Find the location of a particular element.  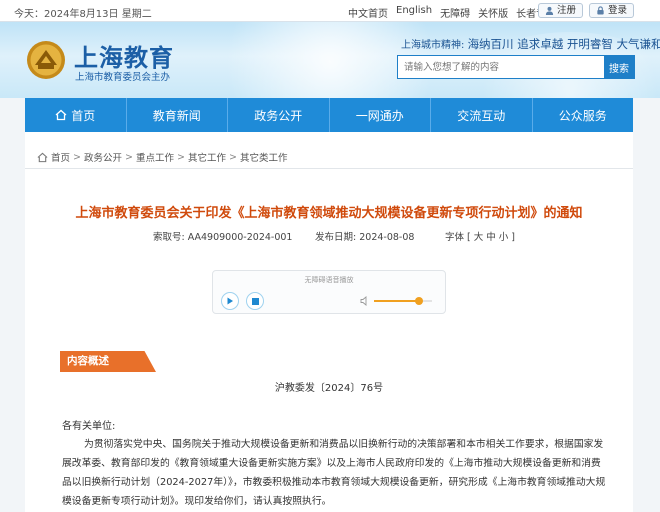

volume-fill is located at coordinates (397, 301).